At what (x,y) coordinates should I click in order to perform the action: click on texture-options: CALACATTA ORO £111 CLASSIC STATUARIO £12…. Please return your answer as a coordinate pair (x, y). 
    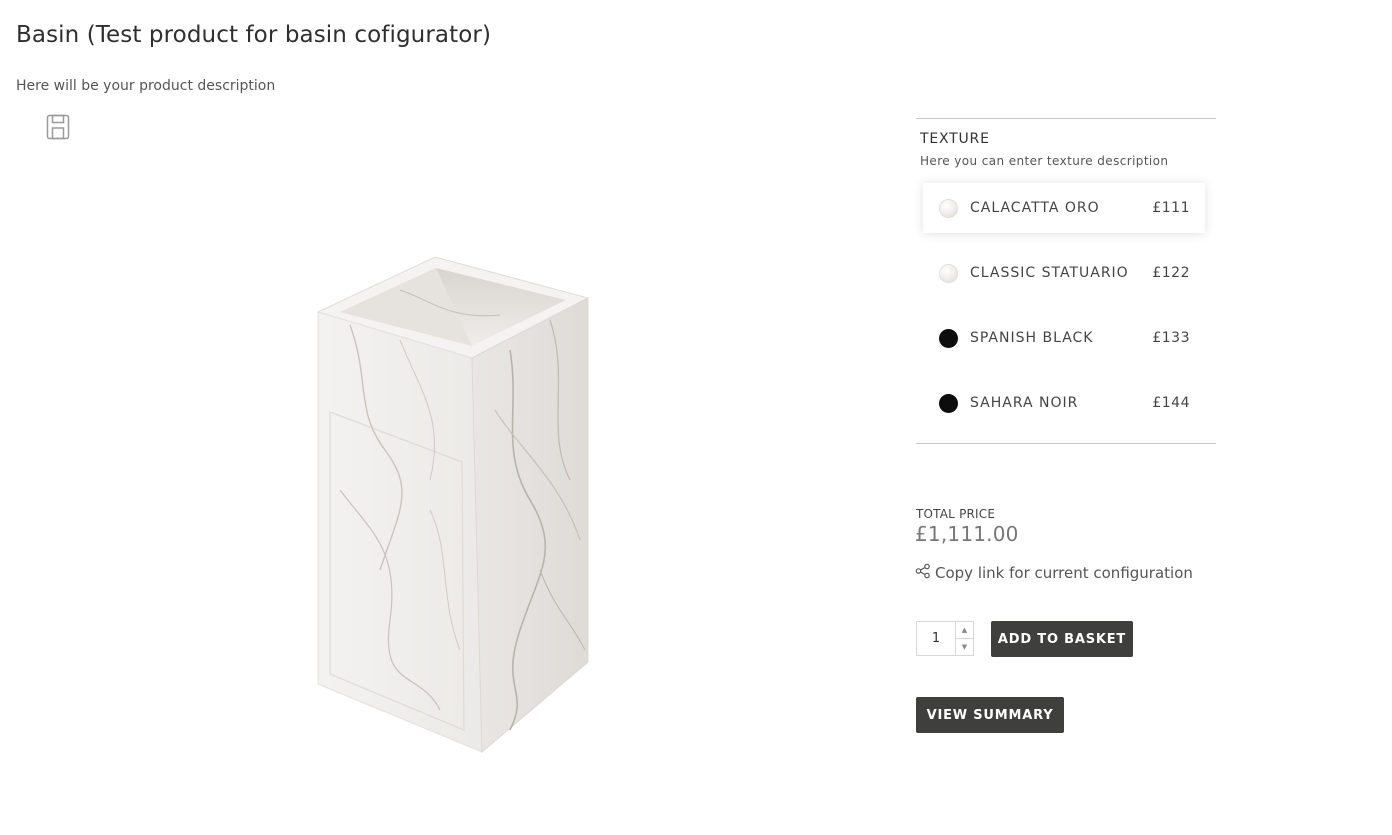
    Looking at the image, I should click on (1066, 305).